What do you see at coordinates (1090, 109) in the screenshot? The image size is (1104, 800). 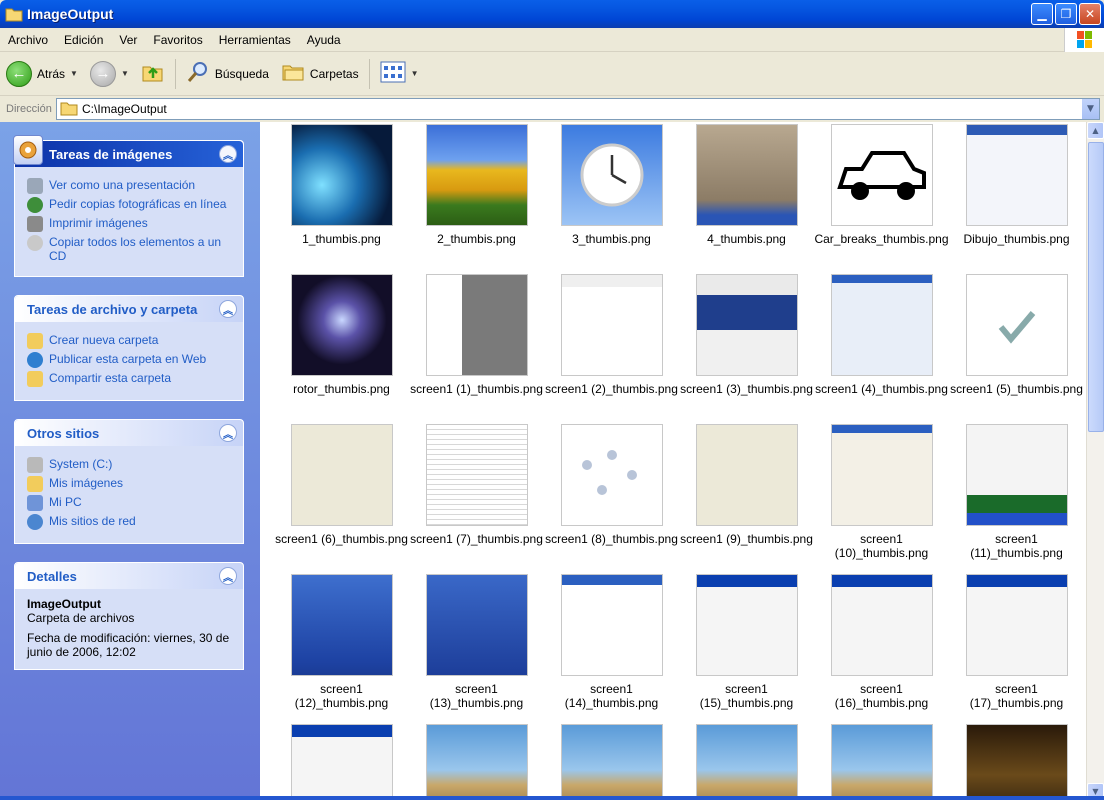 I see `address-dropdown-icon: ▼` at bounding box center [1090, 109].